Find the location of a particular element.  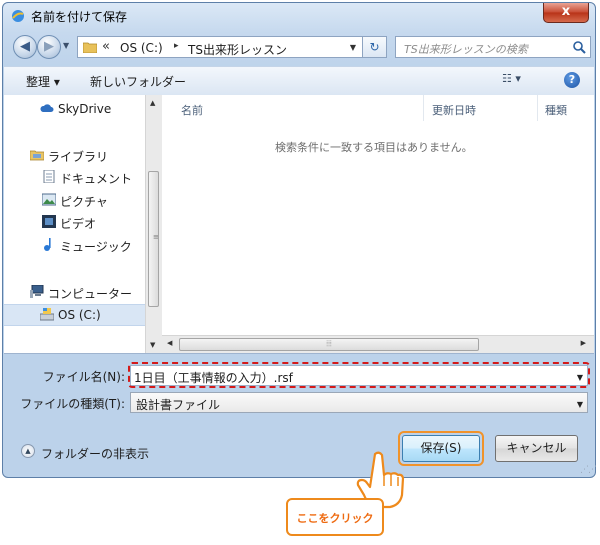

filename-label: ファイル名(N): is located at coordinates (83, 377).